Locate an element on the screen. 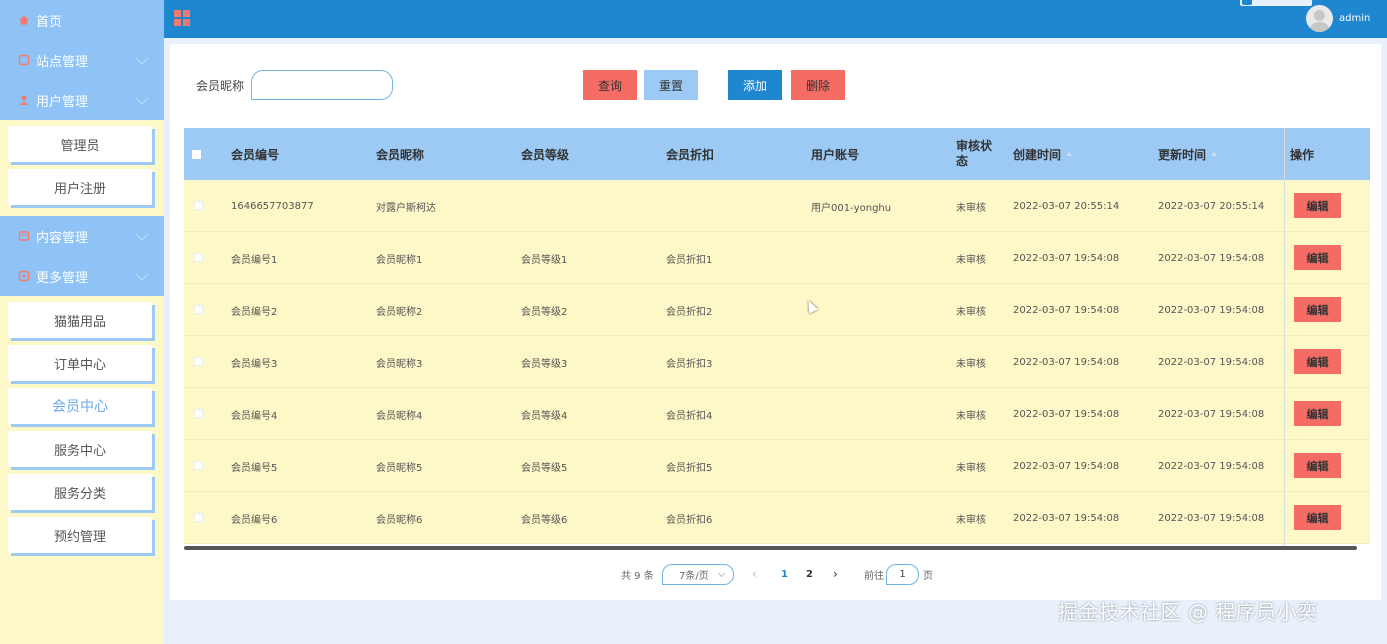  select-all-checkbox is located at coordinates (196, 154).